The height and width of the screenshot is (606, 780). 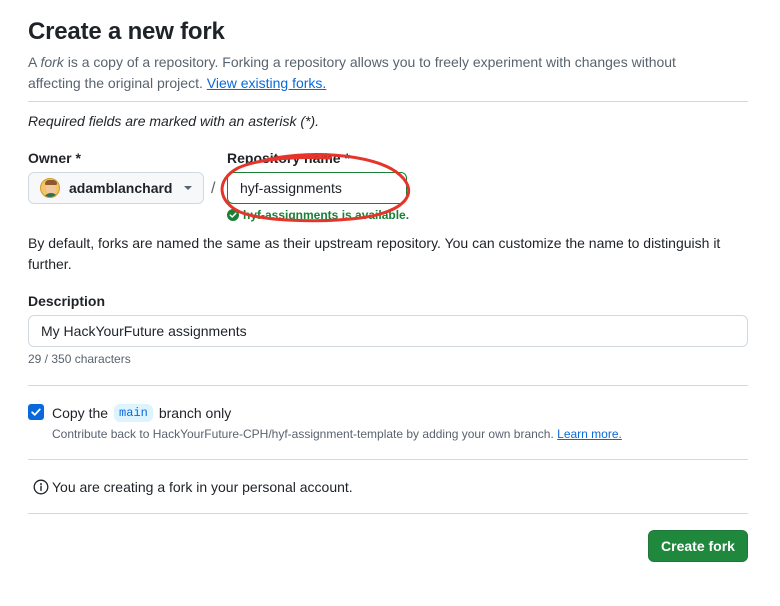 I want to click on copy-label-suffix: branch only, so click(x=195, y=413).